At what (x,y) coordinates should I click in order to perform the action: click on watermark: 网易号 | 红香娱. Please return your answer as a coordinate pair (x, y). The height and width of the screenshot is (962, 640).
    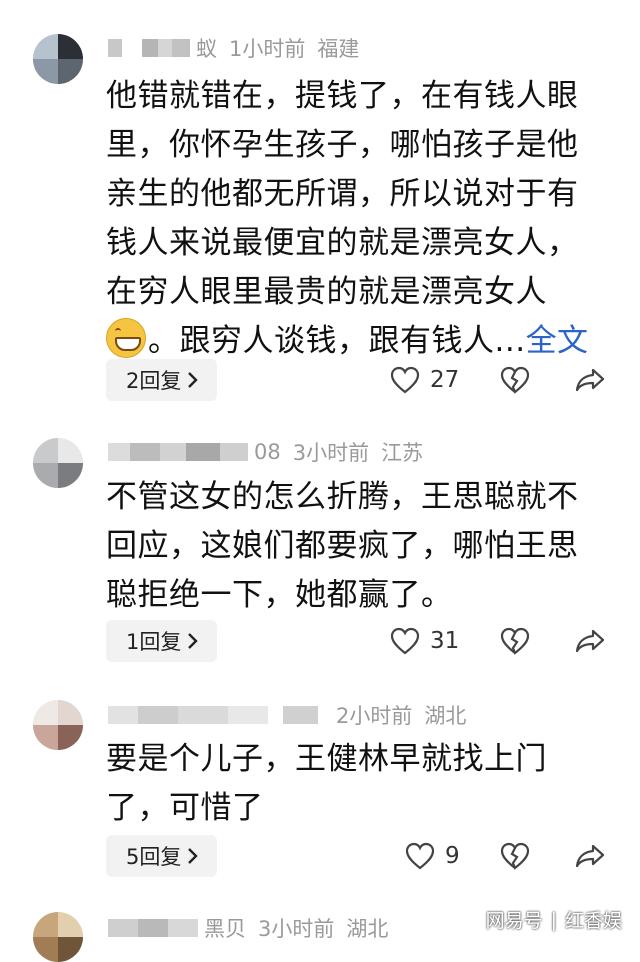
    Looking at the image, I should click on (554, 919).